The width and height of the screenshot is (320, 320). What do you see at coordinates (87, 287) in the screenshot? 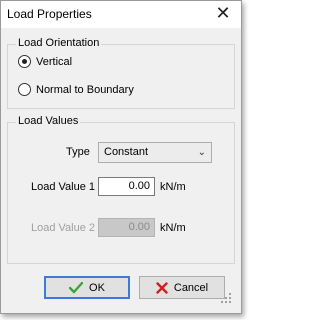
I see `ok-button: OK` at bounding box center [87, 287].